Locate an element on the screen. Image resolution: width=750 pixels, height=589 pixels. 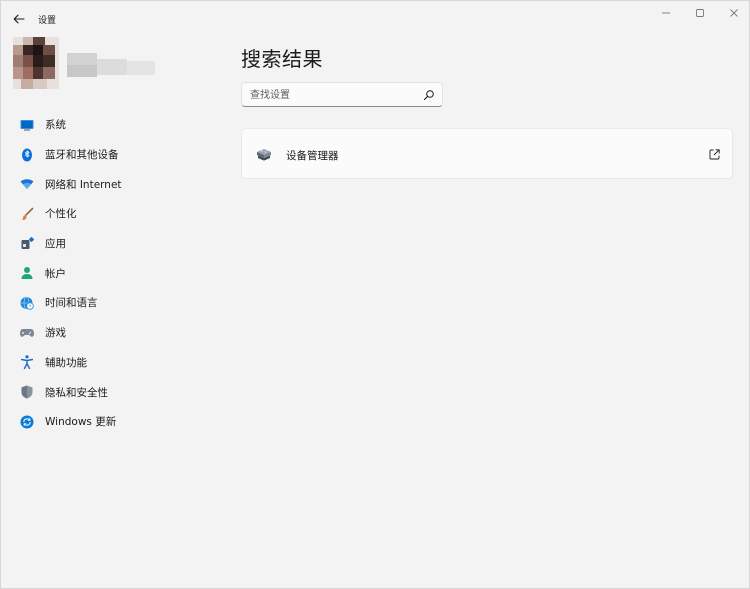
maximize-icon is located at coordinates (700, 13).